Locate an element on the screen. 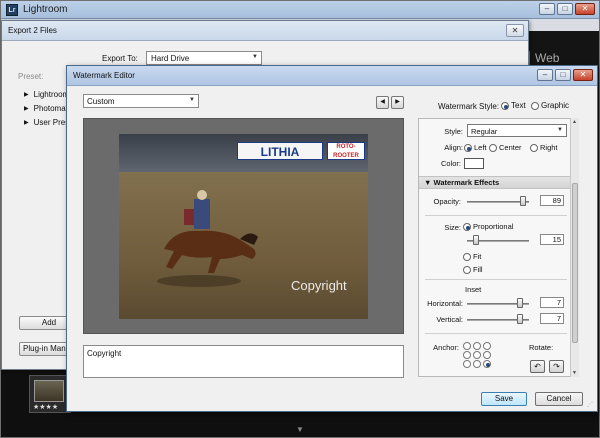 The width and height of the screenshot is (600, 438). save-button: Save is located at coordinates (504, 399).